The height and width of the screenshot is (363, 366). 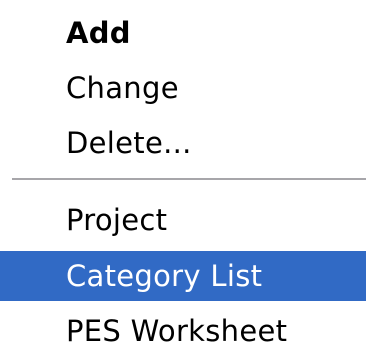 What do you see at coordinates (164, 276) in the screenshot?
I see `menu-item-label: Category List` at bounding box center [164, 276].